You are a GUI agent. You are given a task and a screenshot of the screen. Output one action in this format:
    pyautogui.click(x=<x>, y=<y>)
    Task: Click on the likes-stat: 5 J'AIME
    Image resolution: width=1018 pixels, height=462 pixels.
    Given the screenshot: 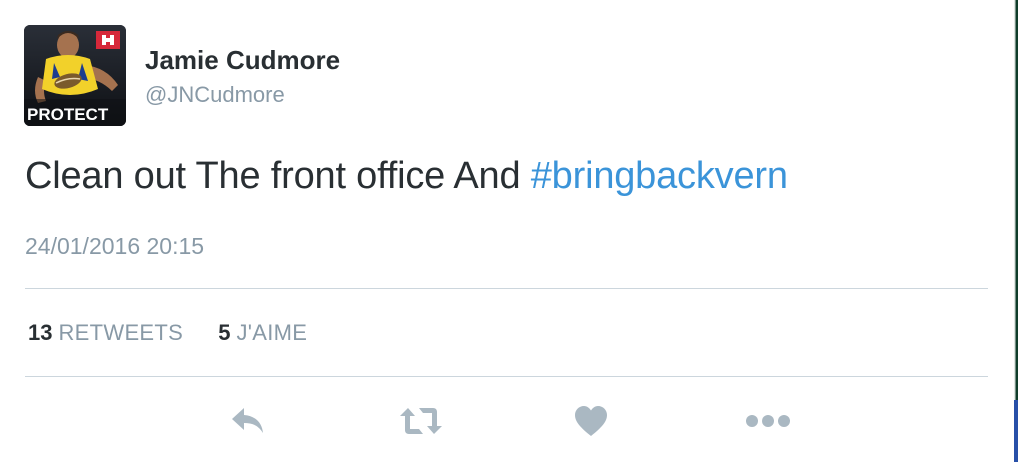 What is the action you would take?
    pyautogui.click(x=262, y=333)
    